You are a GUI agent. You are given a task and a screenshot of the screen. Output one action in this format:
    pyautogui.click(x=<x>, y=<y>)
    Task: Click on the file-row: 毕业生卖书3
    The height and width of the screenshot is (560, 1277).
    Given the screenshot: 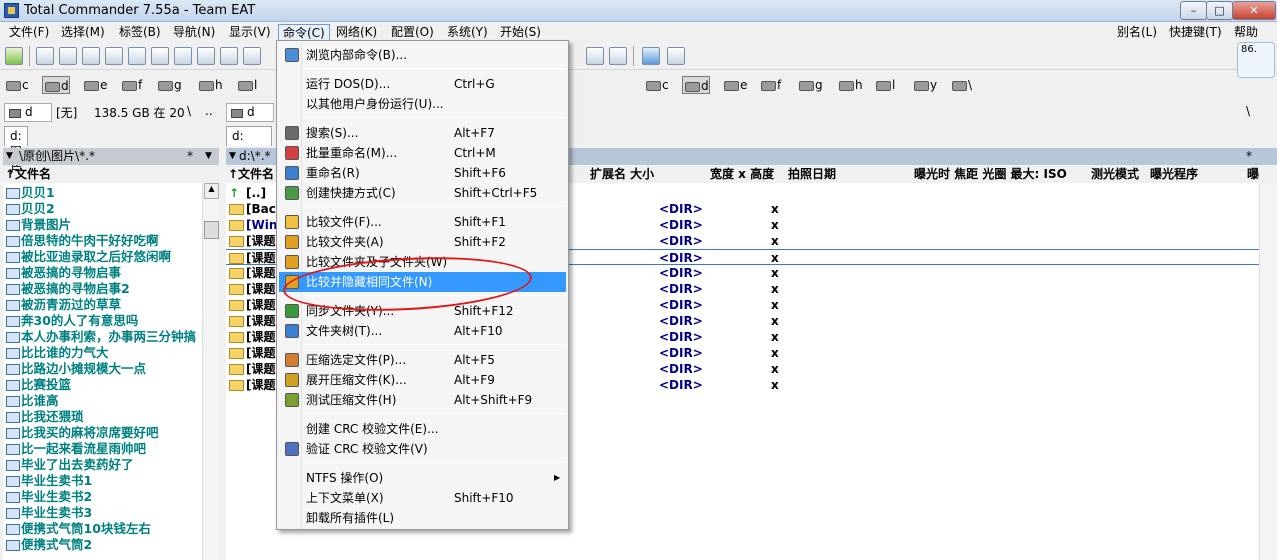 What is the action you would take?
    pyautogui.click(x=102, y=513)
    